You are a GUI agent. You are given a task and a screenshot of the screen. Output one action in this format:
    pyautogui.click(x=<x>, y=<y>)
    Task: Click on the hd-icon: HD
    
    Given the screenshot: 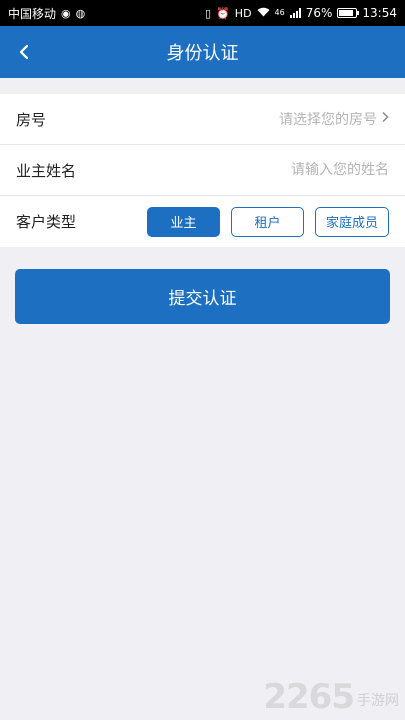 What is the action you would take?
    pyautogui.click(x=243, y=13)
    